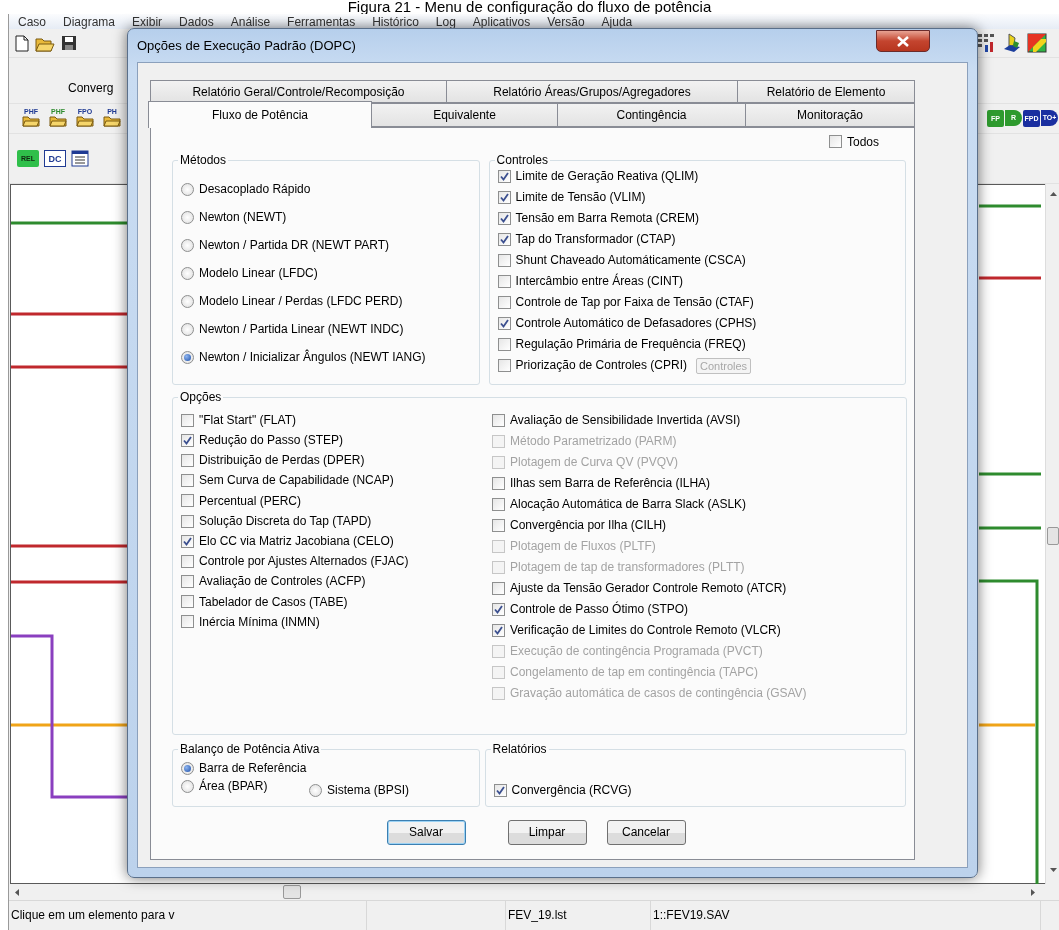  Describe the element at coordinates (273, 601) in the screenshot. I see `checkbox-label: Tabelador de Casos (TABE)` at that location.